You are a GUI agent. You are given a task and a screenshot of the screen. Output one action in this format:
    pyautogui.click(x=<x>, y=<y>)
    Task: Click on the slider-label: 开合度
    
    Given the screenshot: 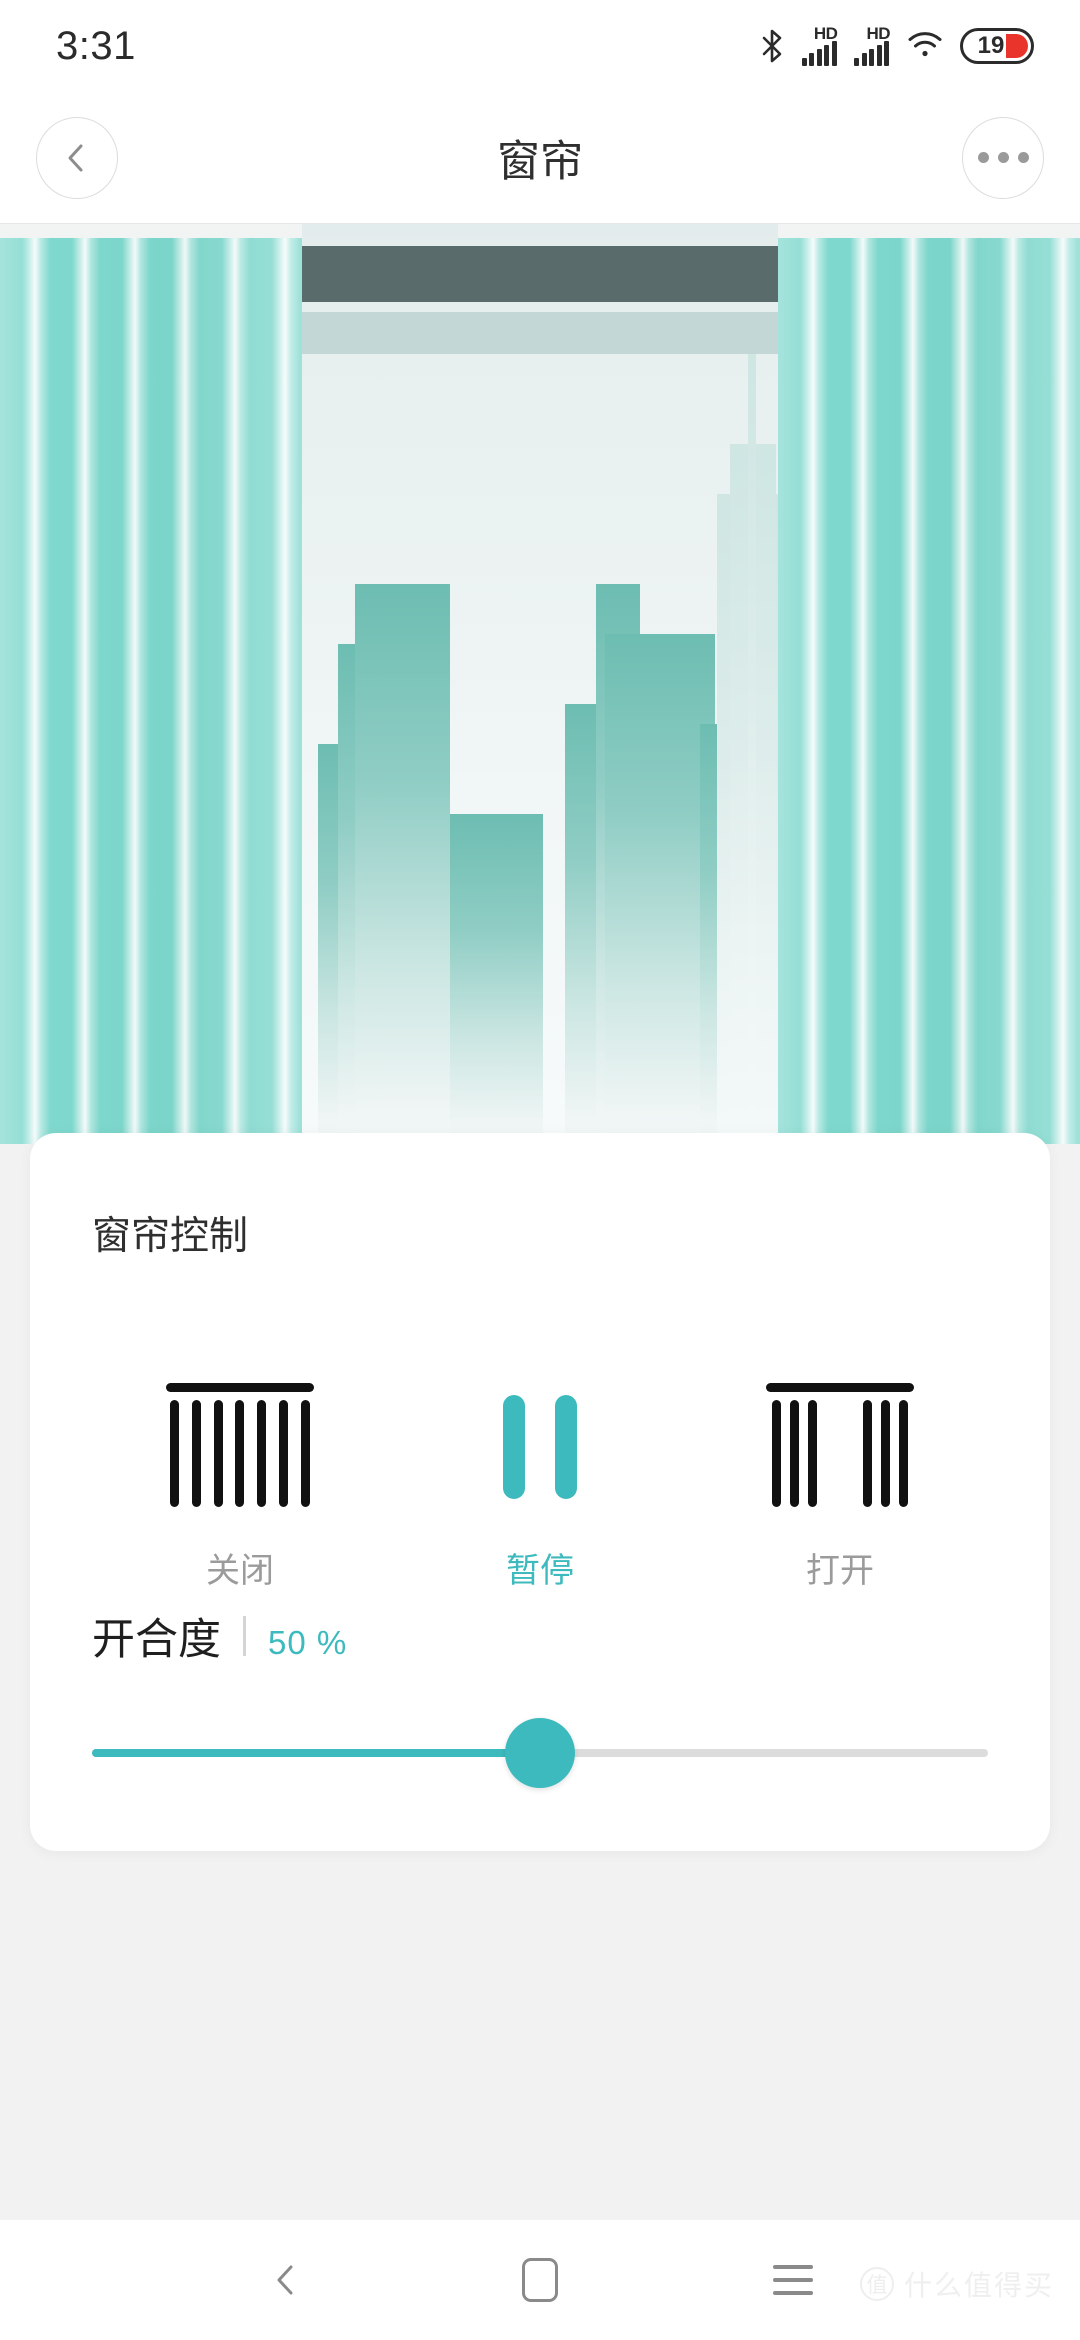 What is the action you would take?
    pyautogui.click(x=156, y=1640)
    